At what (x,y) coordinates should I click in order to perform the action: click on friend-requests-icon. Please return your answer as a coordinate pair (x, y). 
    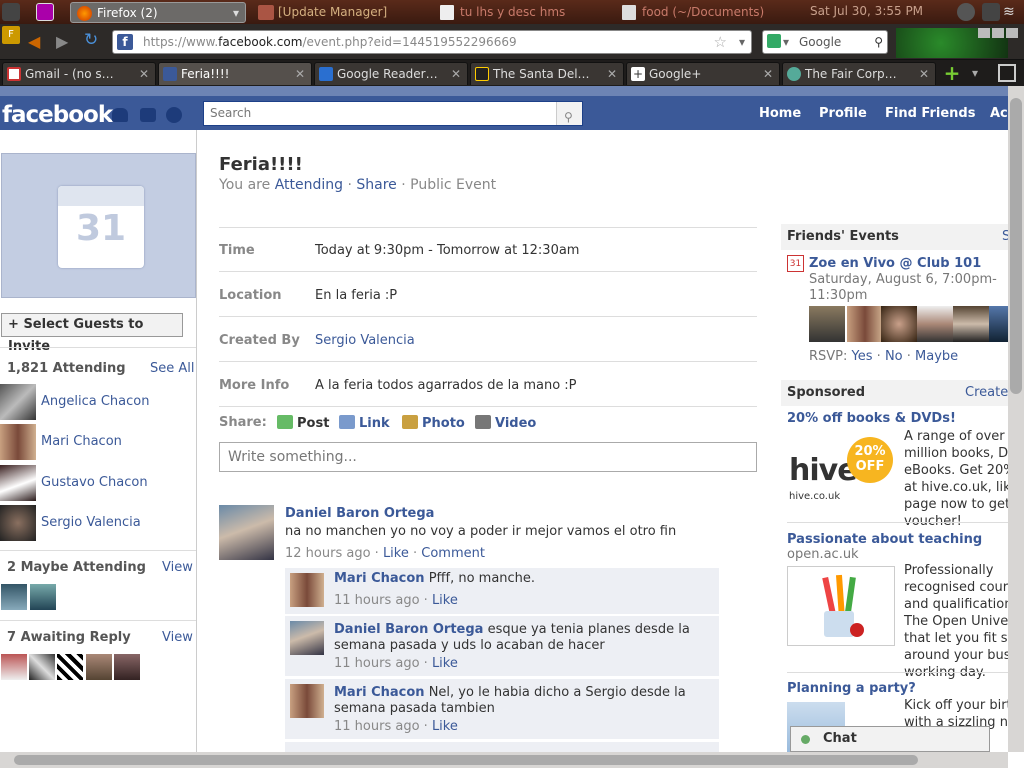
    Looking at the image, I should click on (120, 115).